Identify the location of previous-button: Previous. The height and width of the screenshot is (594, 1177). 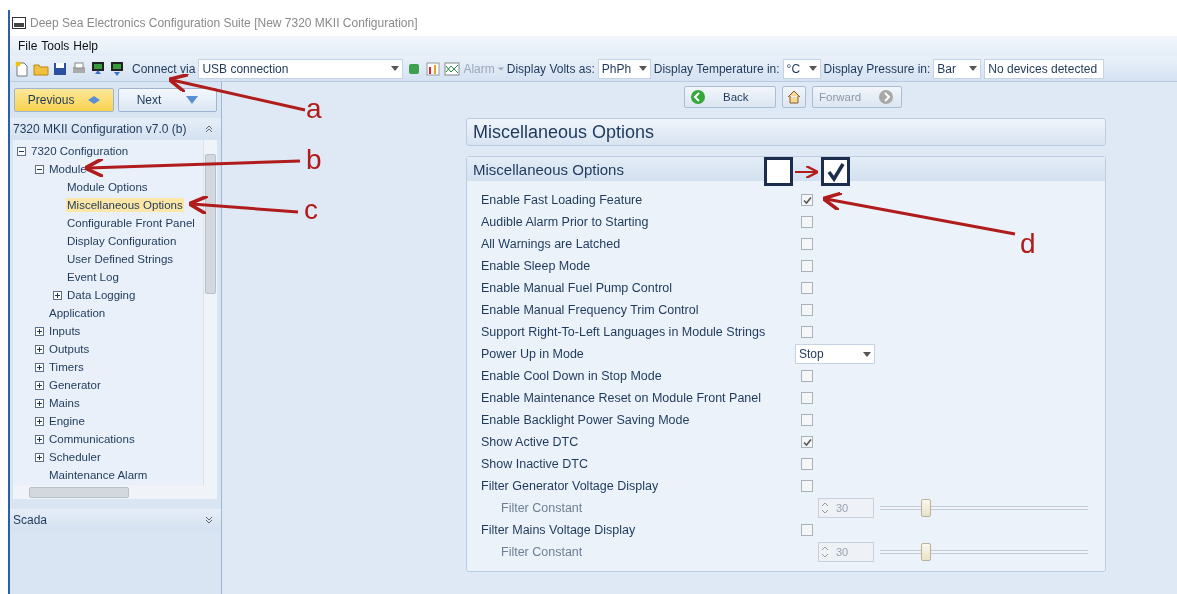
(64, 100).